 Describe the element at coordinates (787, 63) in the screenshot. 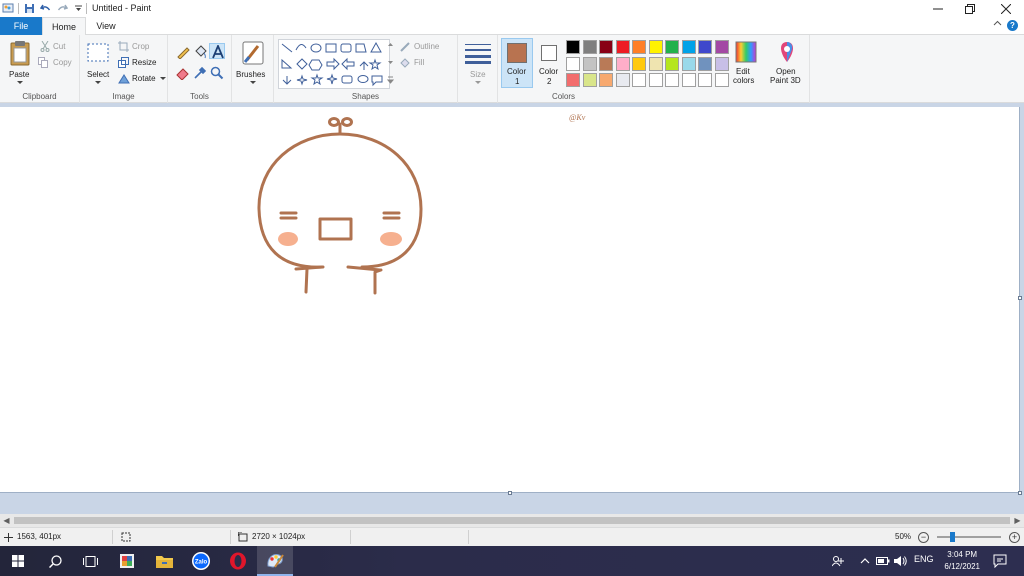

I see `open-paint3d-button: Open Paint 3D` at that location.